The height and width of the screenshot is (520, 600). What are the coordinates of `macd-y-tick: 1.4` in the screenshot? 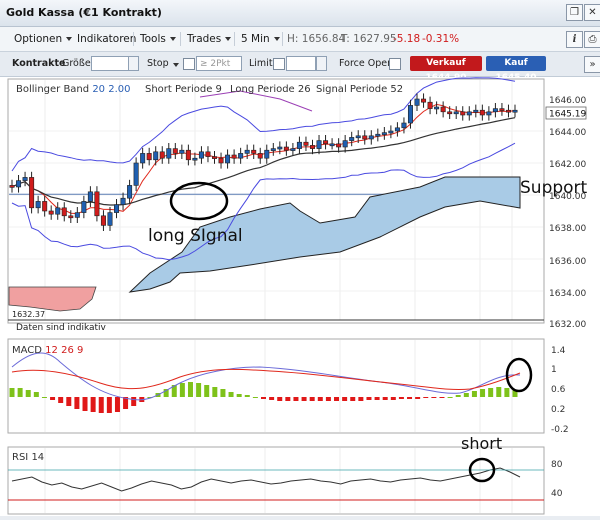 It's located at (558, 351).